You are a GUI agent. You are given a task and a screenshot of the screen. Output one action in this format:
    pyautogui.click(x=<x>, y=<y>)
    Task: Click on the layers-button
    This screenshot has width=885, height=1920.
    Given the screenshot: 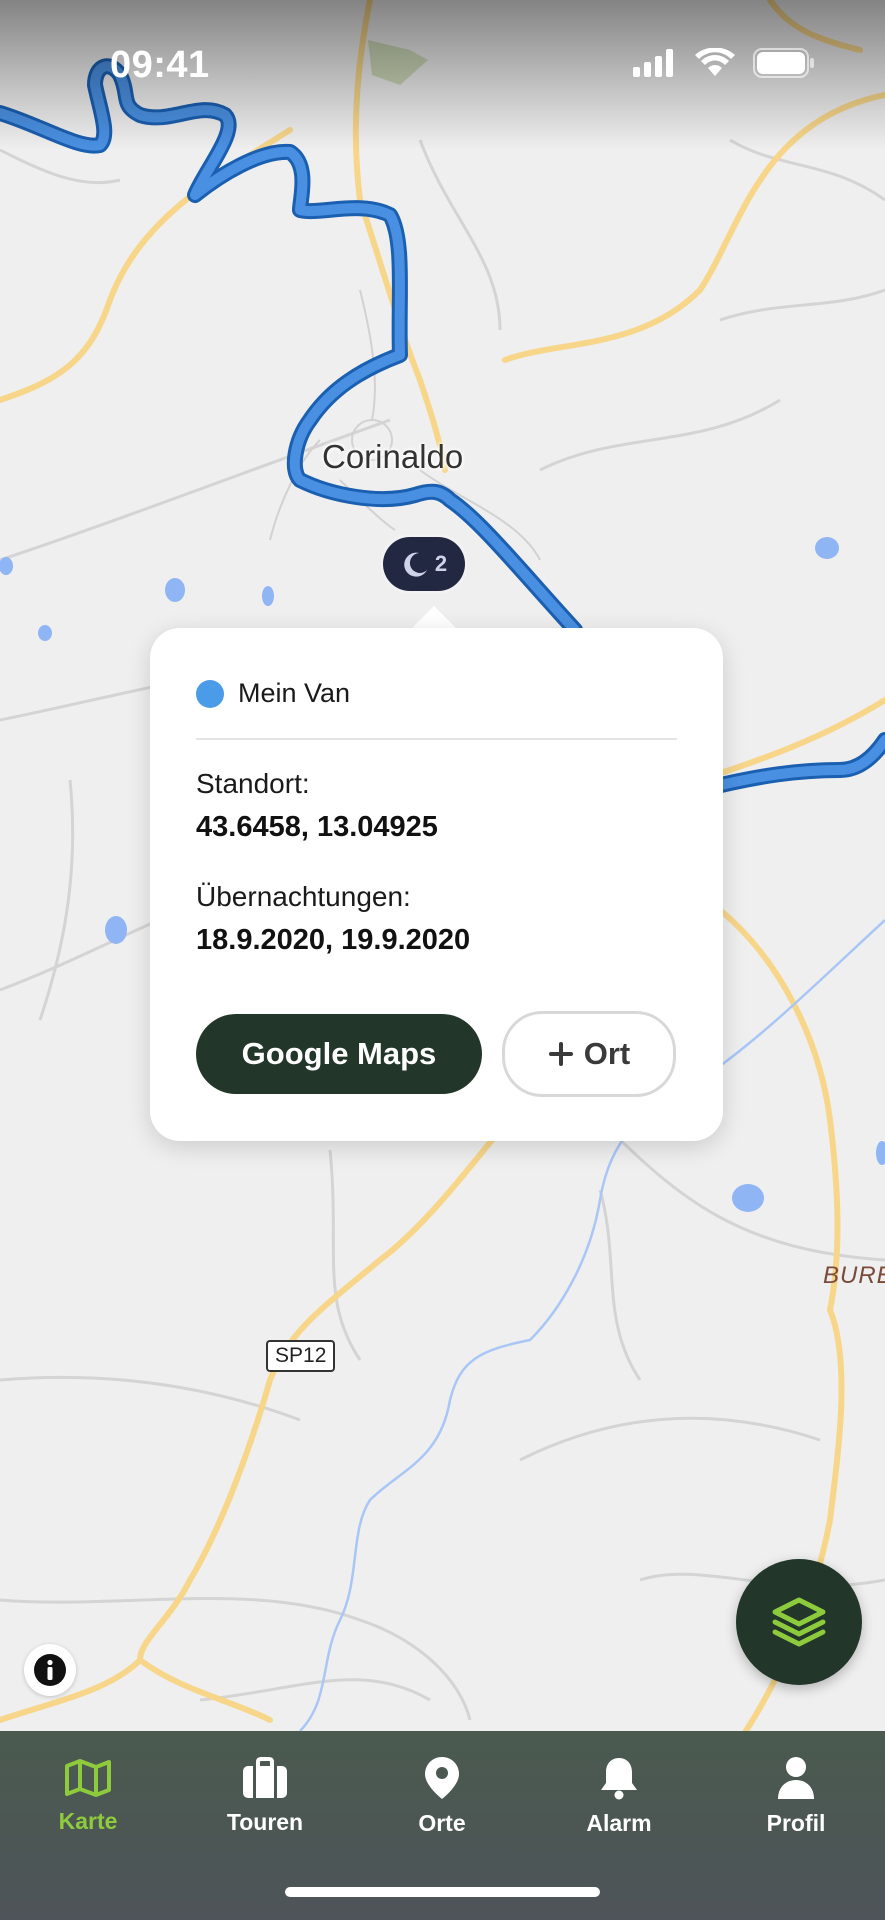 What is the action you would take?
    pyautogui.click(x=799, y=1622)
    